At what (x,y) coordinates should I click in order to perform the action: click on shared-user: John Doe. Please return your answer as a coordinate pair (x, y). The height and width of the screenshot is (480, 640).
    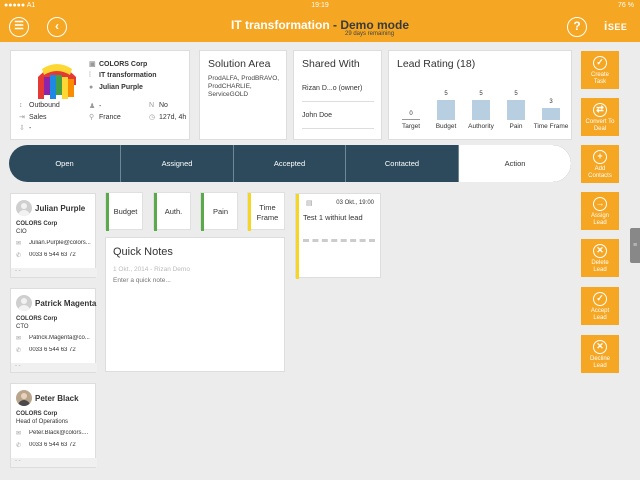
    Looking at the image, I should click on (317, 115).